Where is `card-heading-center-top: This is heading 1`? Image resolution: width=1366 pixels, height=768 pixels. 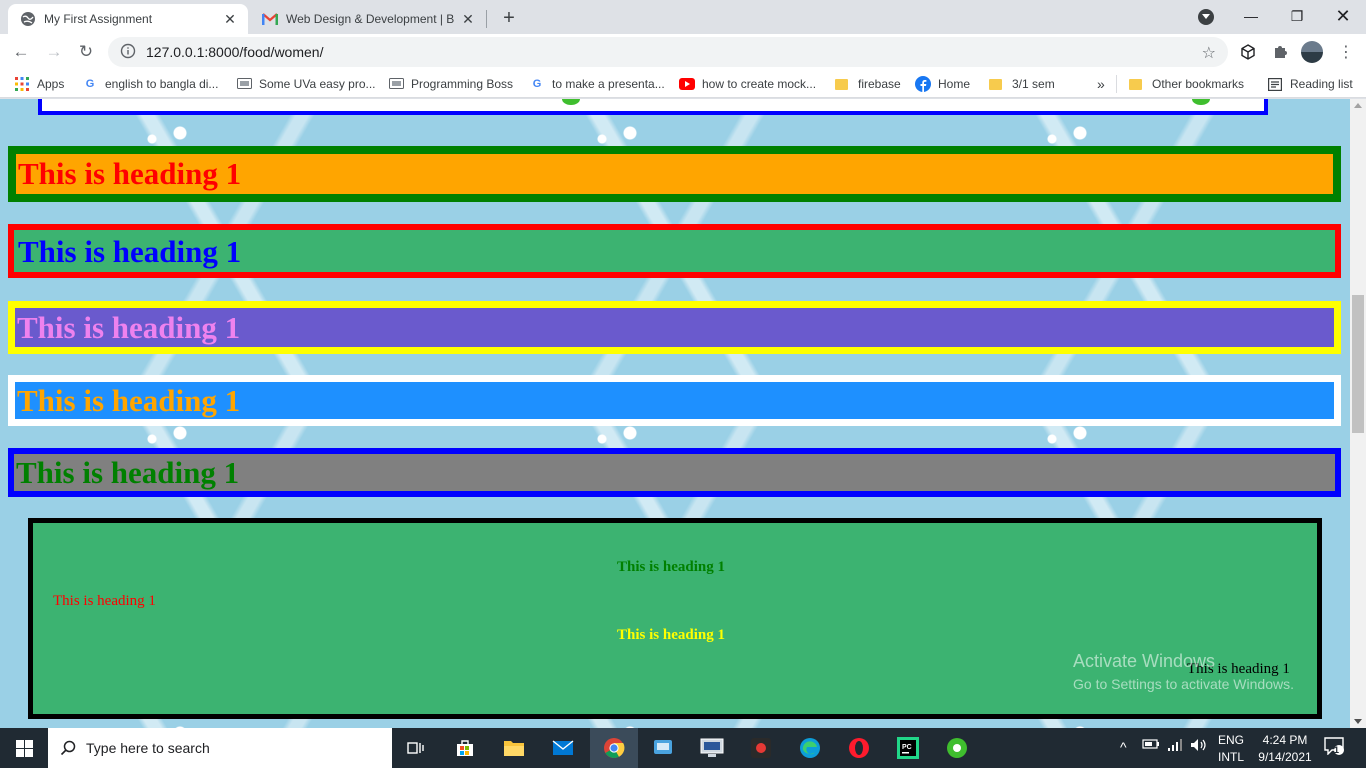
card-heading-center-top: This is heading 1 is located at coordinates (671, 567).